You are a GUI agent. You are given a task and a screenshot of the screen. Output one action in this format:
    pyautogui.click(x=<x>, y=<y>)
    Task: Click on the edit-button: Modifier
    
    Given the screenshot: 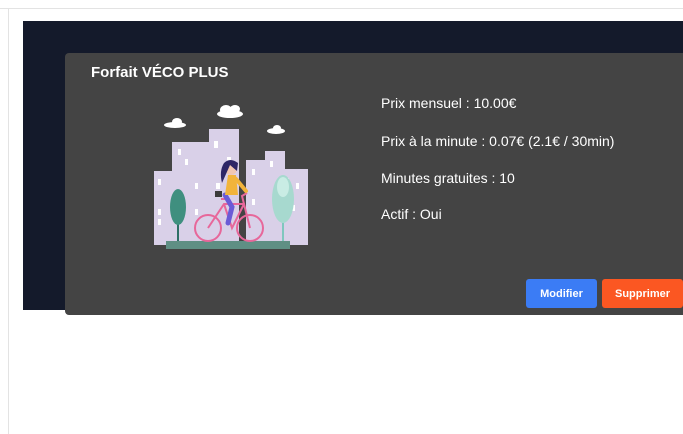 What is the action you would take?
    pyautogui.click(x=561, y=293)
    